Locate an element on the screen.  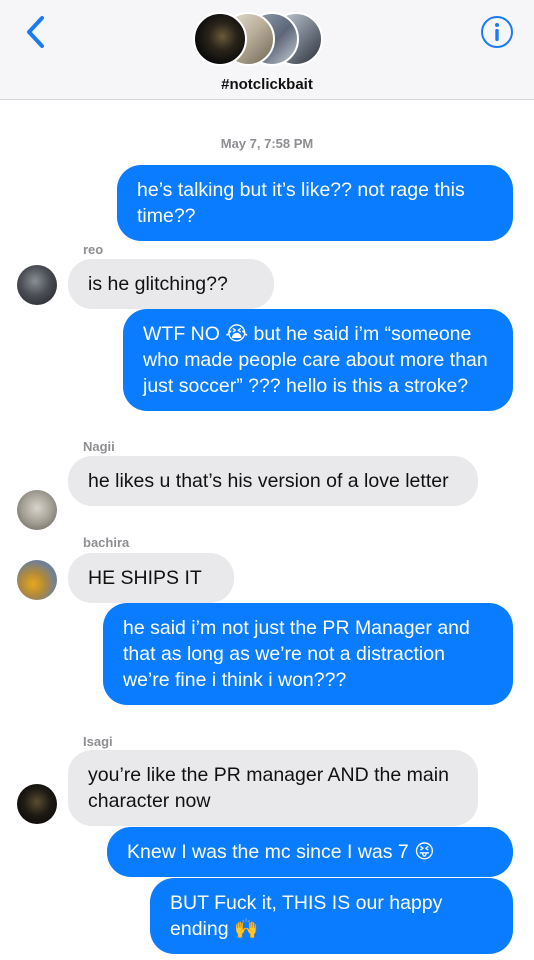
outgoing-message: Knew I was the mc since I was 7 😝 is located at coordinates (310, 852).